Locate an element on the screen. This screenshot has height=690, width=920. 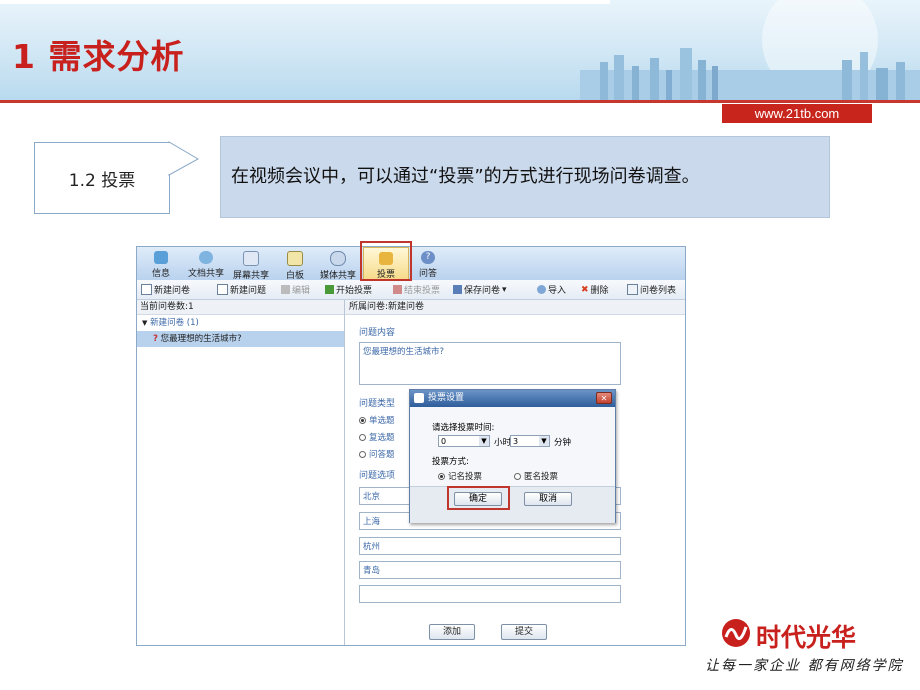
question-content-textarea: 您最理想的生活城市? is located at coordinates (490, 363).